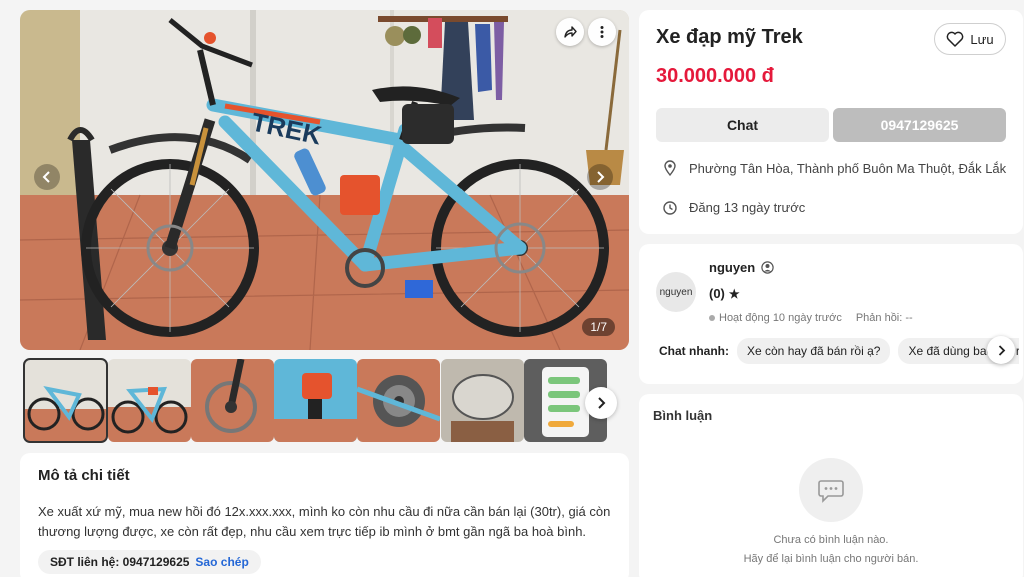 The height and width of the screenshot is (577, 1024). What do you see at coordinates (670, 168) in the screenshot?
I see `location-pin-icon` at bounding box center [670, 168].